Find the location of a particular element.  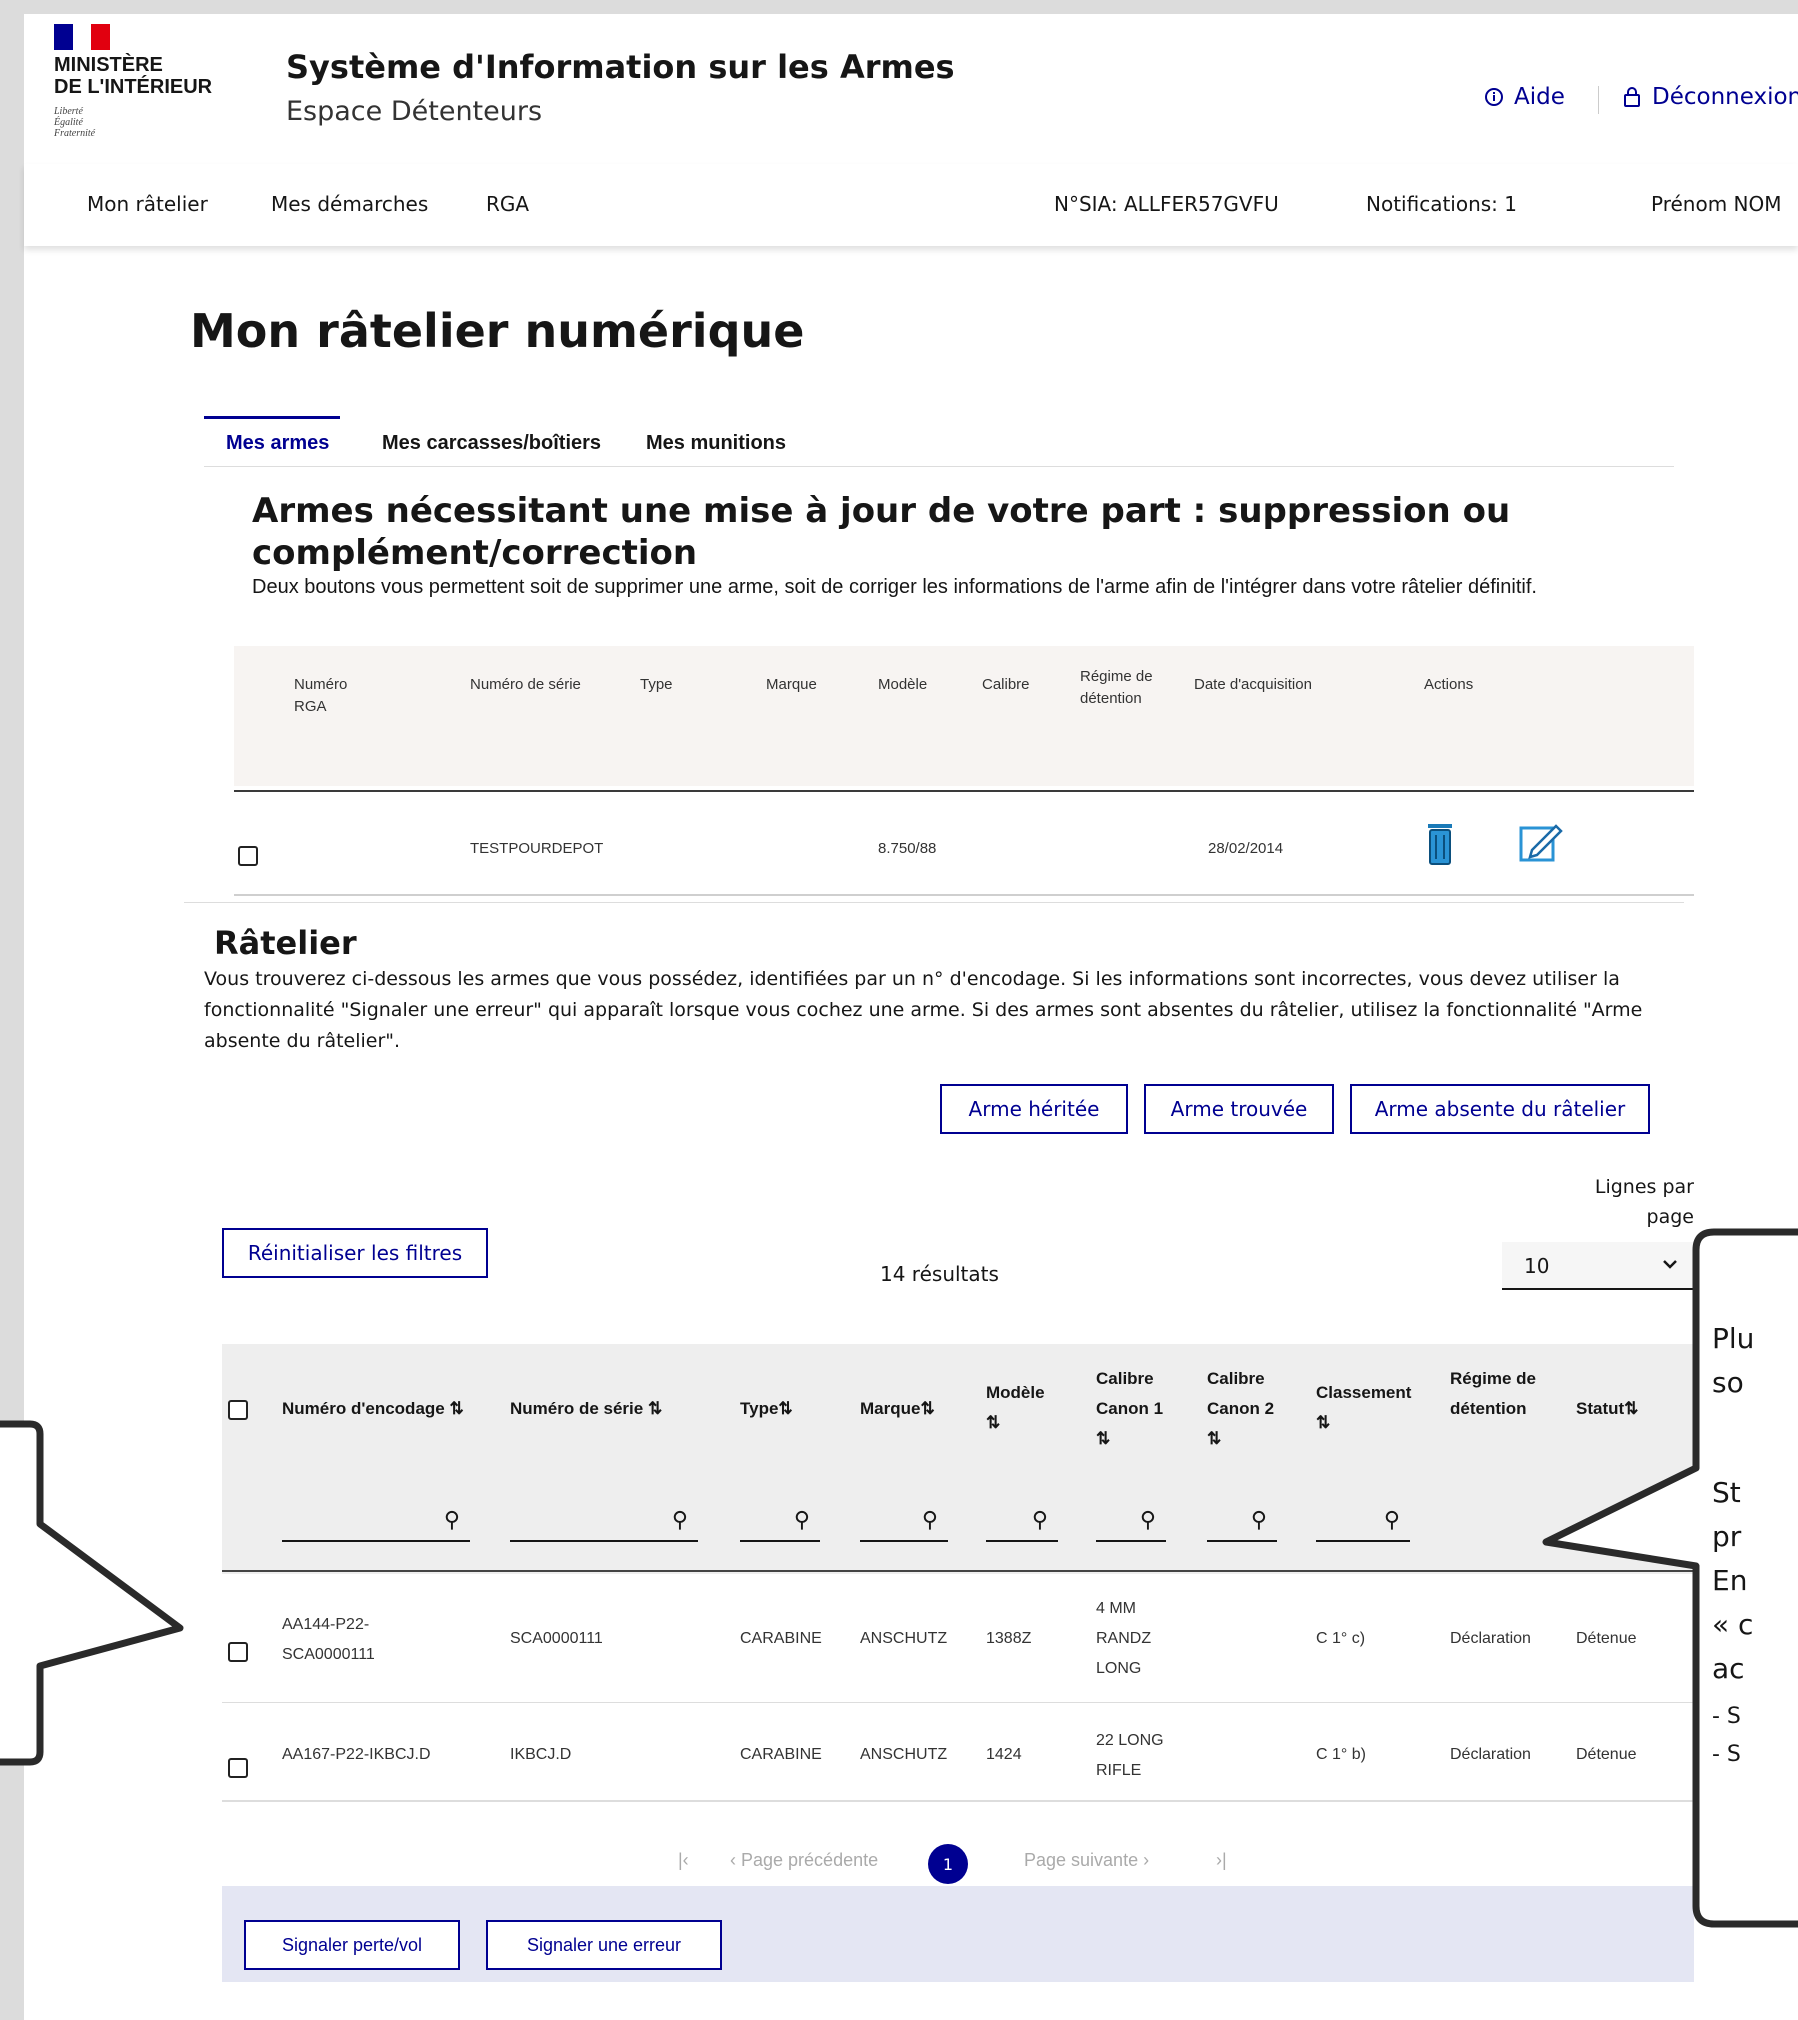

col-encodage: Numéro d'encodage ⇅ is located at coordinates (373, 1409).